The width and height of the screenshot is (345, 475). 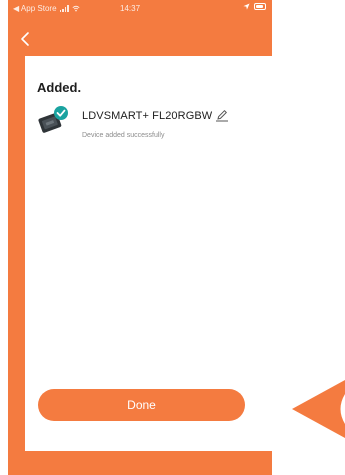 What do you see at coordinates (318, 409) in the screenshot?
I see `arrow-pointer-icon` at bounding box center [318, 409].